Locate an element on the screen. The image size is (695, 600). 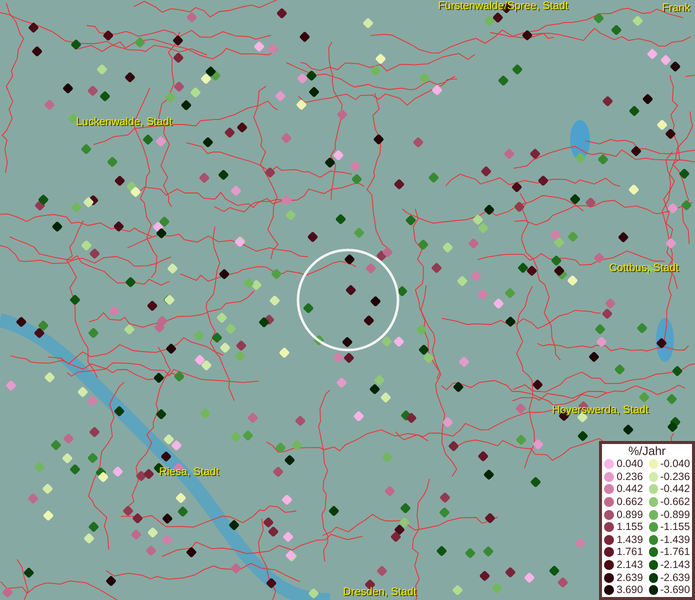
legend-value: 0.236 is located at coordinates (630, 476).